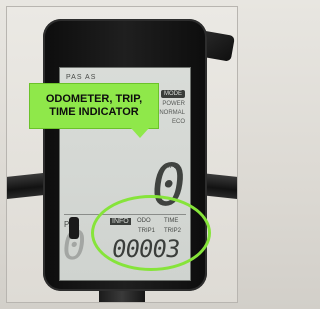 Image resolution: width=320 pixels, height=309 pixels. What do you see at coordinates (178, 122) in the screenshot?
I see `mode-option: ECO` at bounding box center [178, 122].